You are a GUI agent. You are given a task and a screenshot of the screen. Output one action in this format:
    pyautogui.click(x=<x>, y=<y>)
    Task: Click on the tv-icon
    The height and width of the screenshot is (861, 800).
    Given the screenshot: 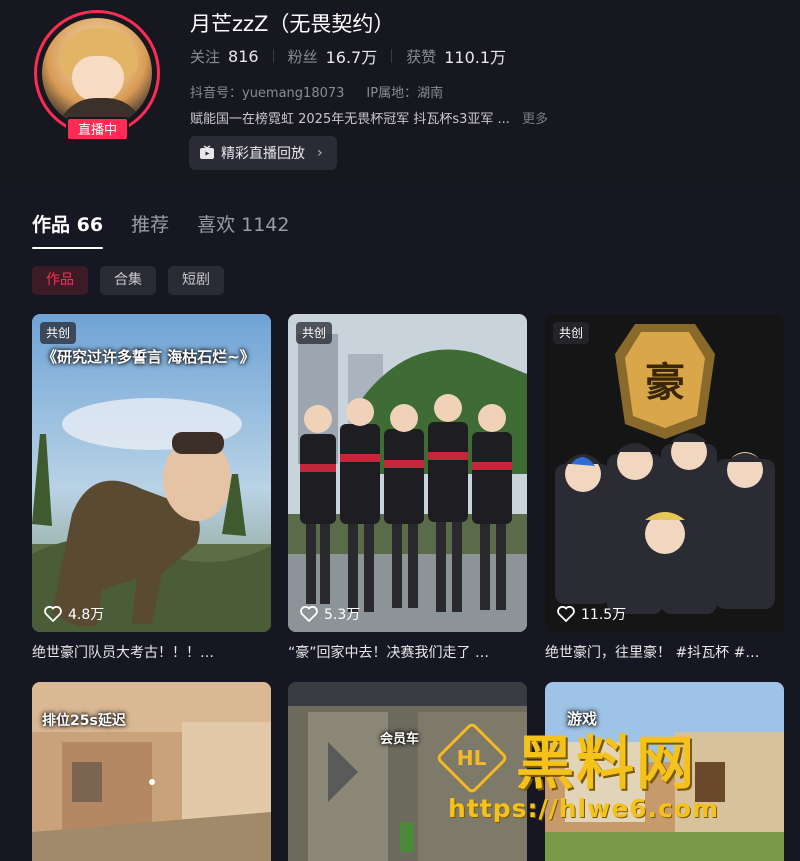 What is the action you would take?
    pyautogui.click(x=207, y=152)
    